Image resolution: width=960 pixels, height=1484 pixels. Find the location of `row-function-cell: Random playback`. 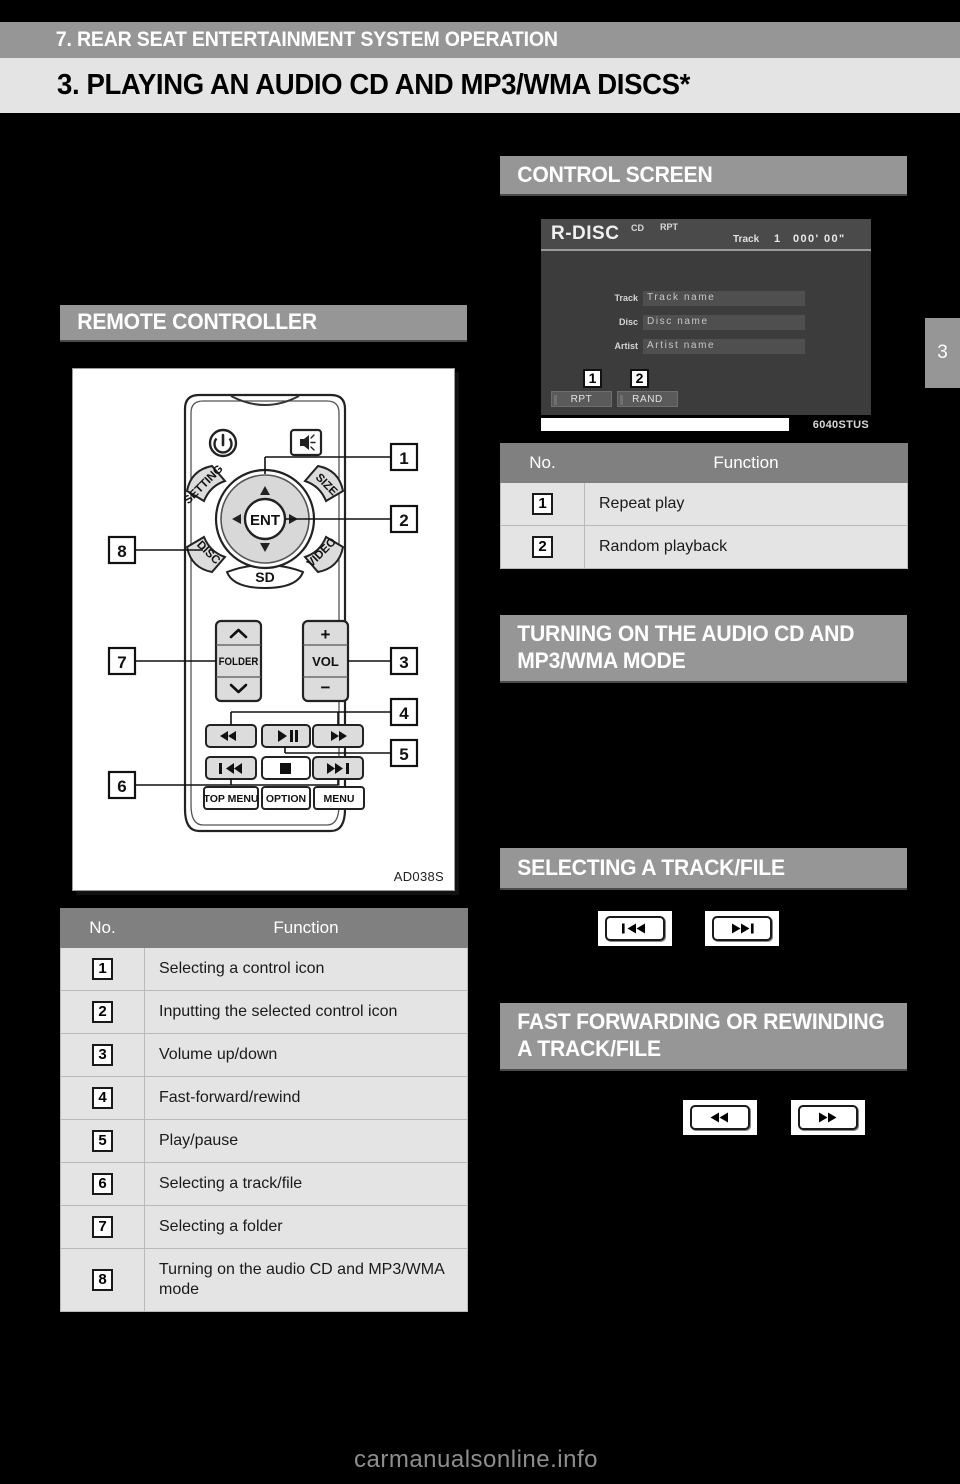

row-function-cell: Random playback is located at coordinates (746, 547).